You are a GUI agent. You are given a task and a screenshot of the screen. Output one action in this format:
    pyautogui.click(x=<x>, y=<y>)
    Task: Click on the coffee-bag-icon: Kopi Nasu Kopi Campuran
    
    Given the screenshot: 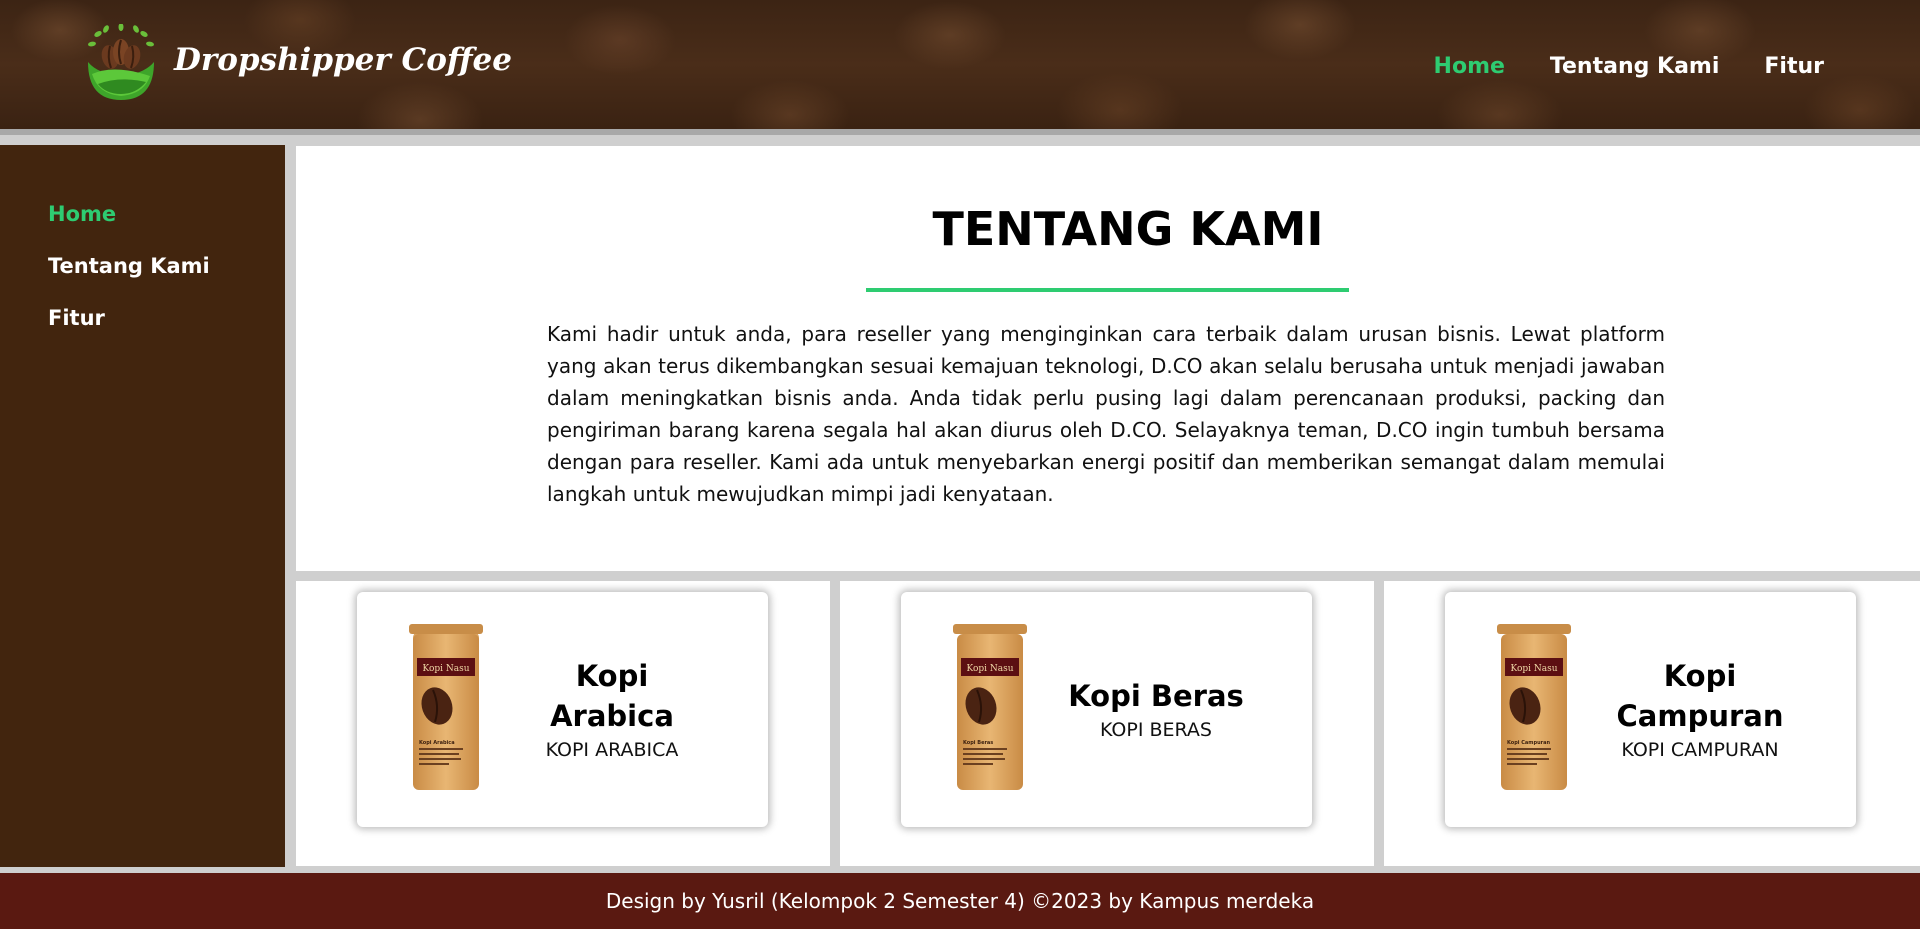 What is the action you would take?
    pyautogui.click(x=1534, y=707)
    